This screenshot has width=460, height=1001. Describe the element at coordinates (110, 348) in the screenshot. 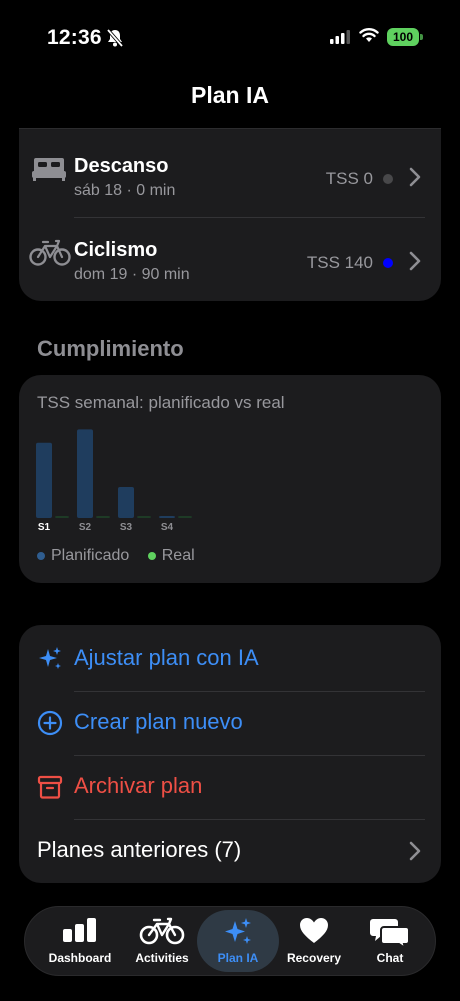

I see `section-title-cumplimiento: Cumplimiento` at that location.